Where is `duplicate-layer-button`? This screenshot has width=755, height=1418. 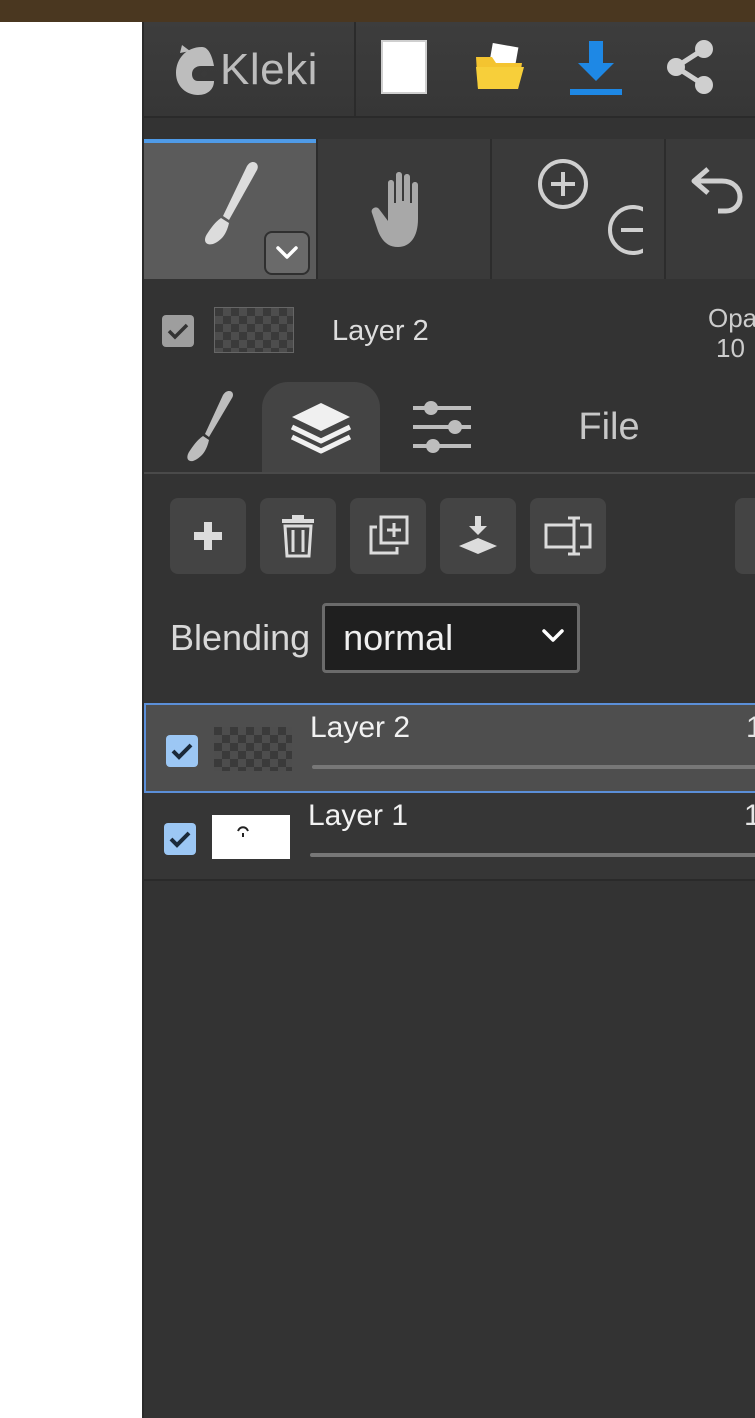 duplicate-layer-button is located at coordinates (388, 536).